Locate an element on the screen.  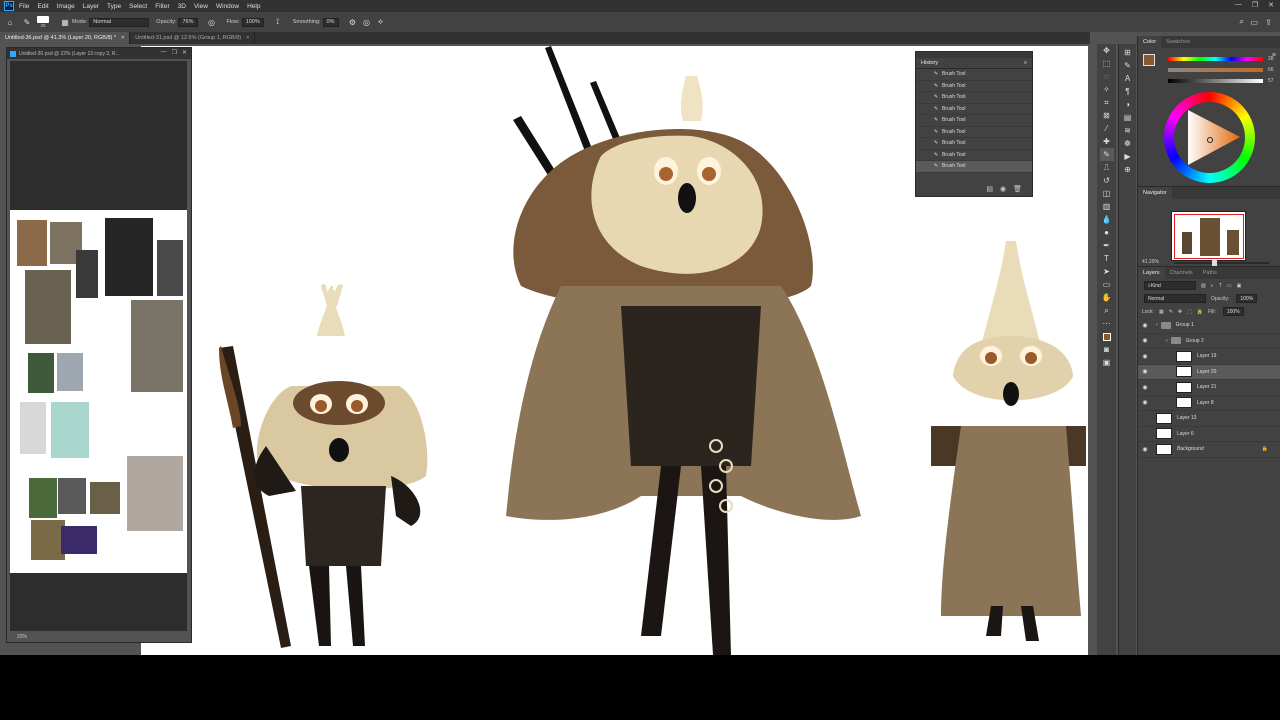
lock-artboard-icon: ⬚ is located at coordinates (1189, 312).